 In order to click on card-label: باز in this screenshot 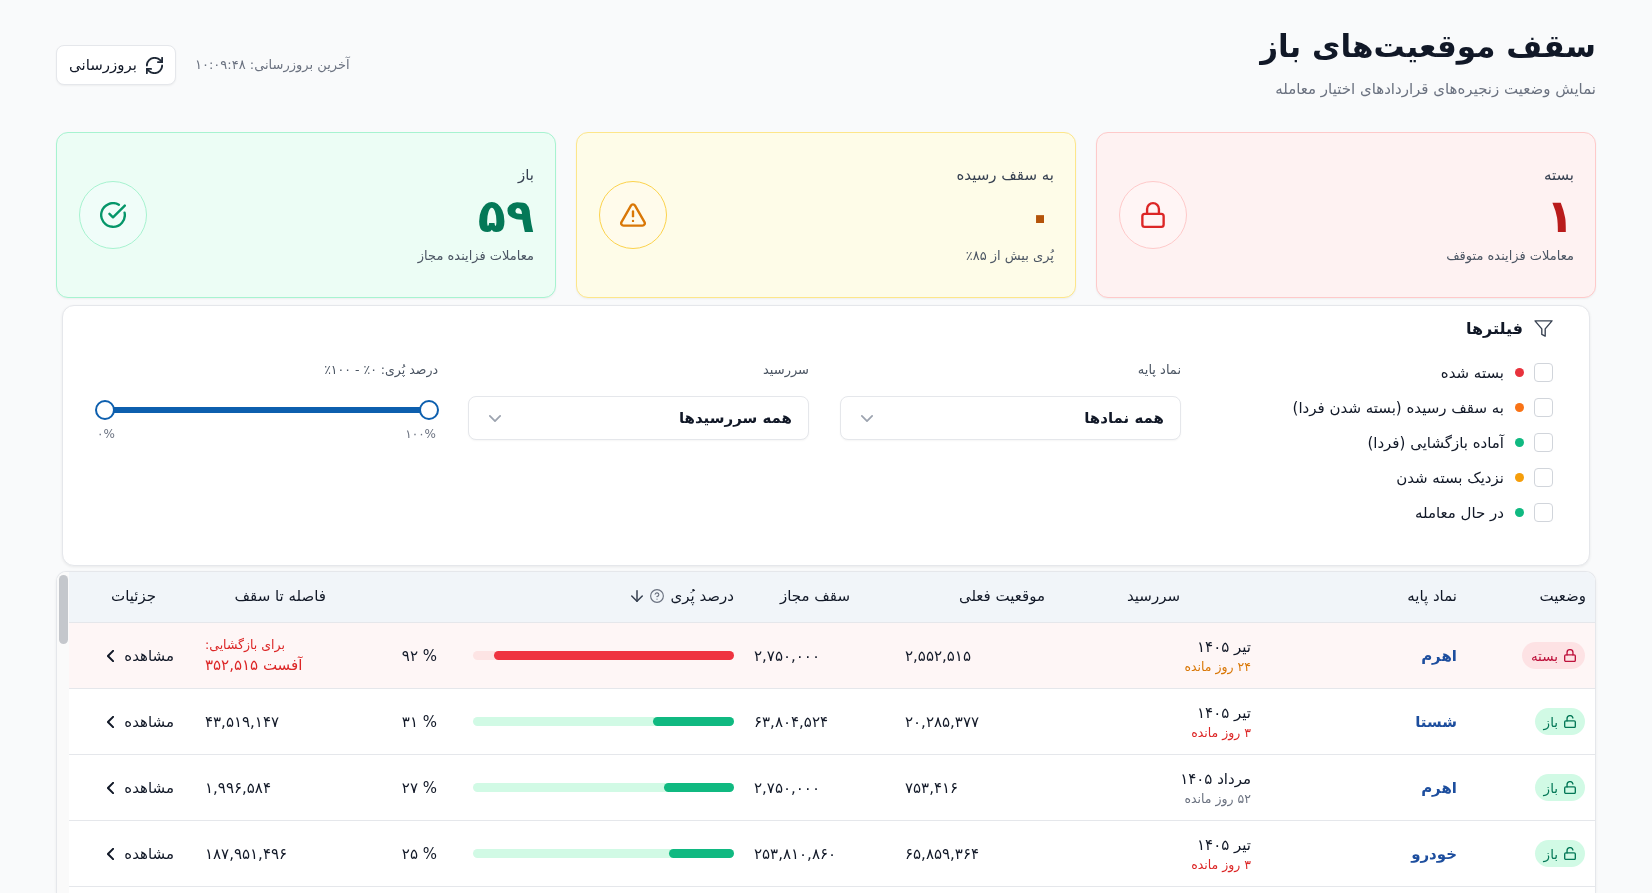, I will do `click(526, 175)`.